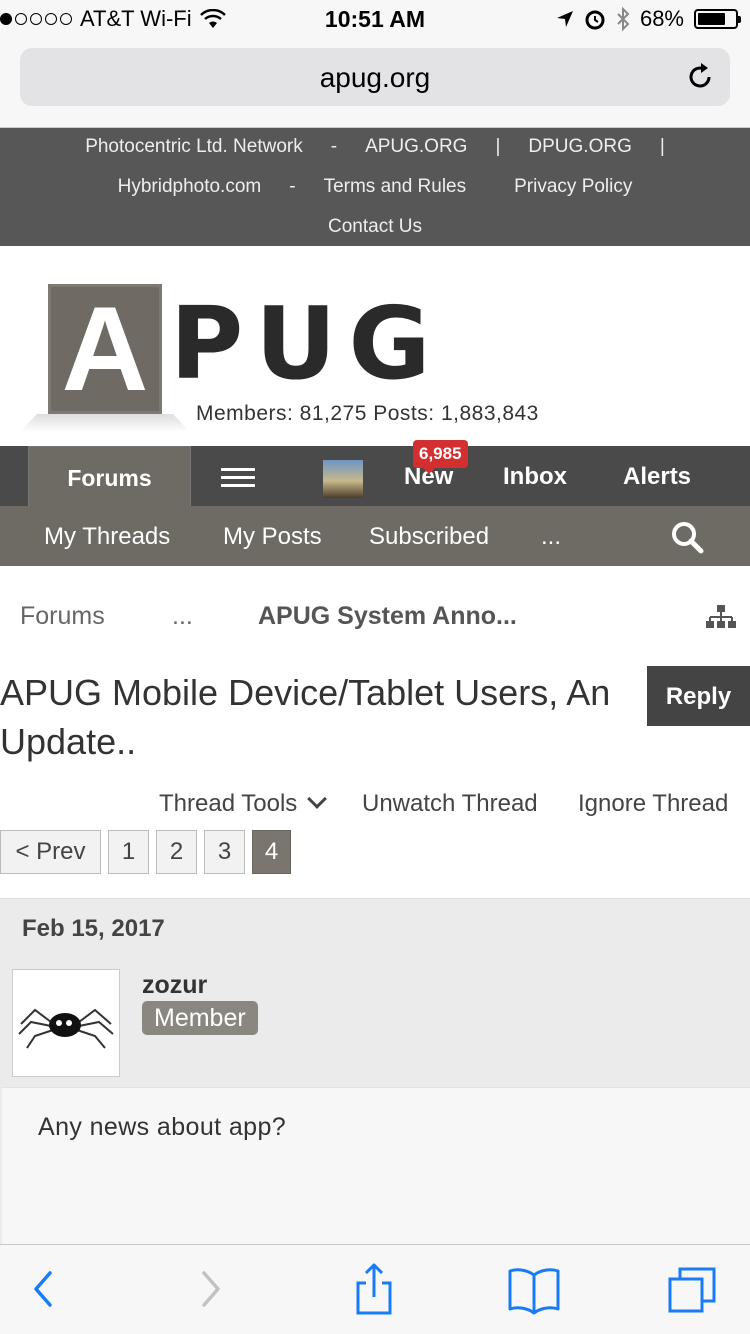 This screenshot has height=1334, width=750. I want to click on location-arrow-icon, so click(564, 19).